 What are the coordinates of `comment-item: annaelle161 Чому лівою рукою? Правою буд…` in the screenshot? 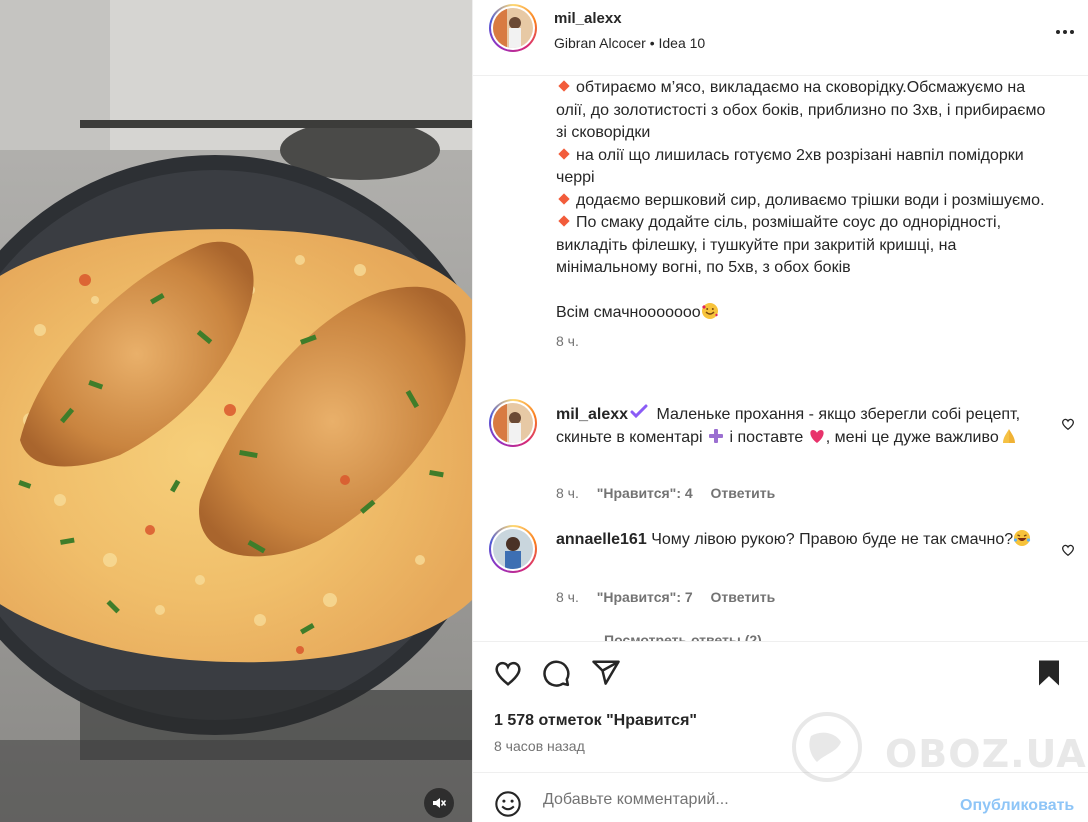 It's located at (780, 570).